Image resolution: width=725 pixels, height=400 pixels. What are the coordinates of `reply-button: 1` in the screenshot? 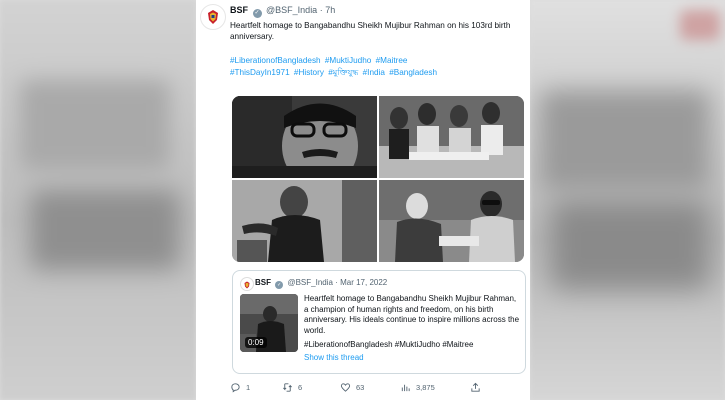 It's located at (240, 387).